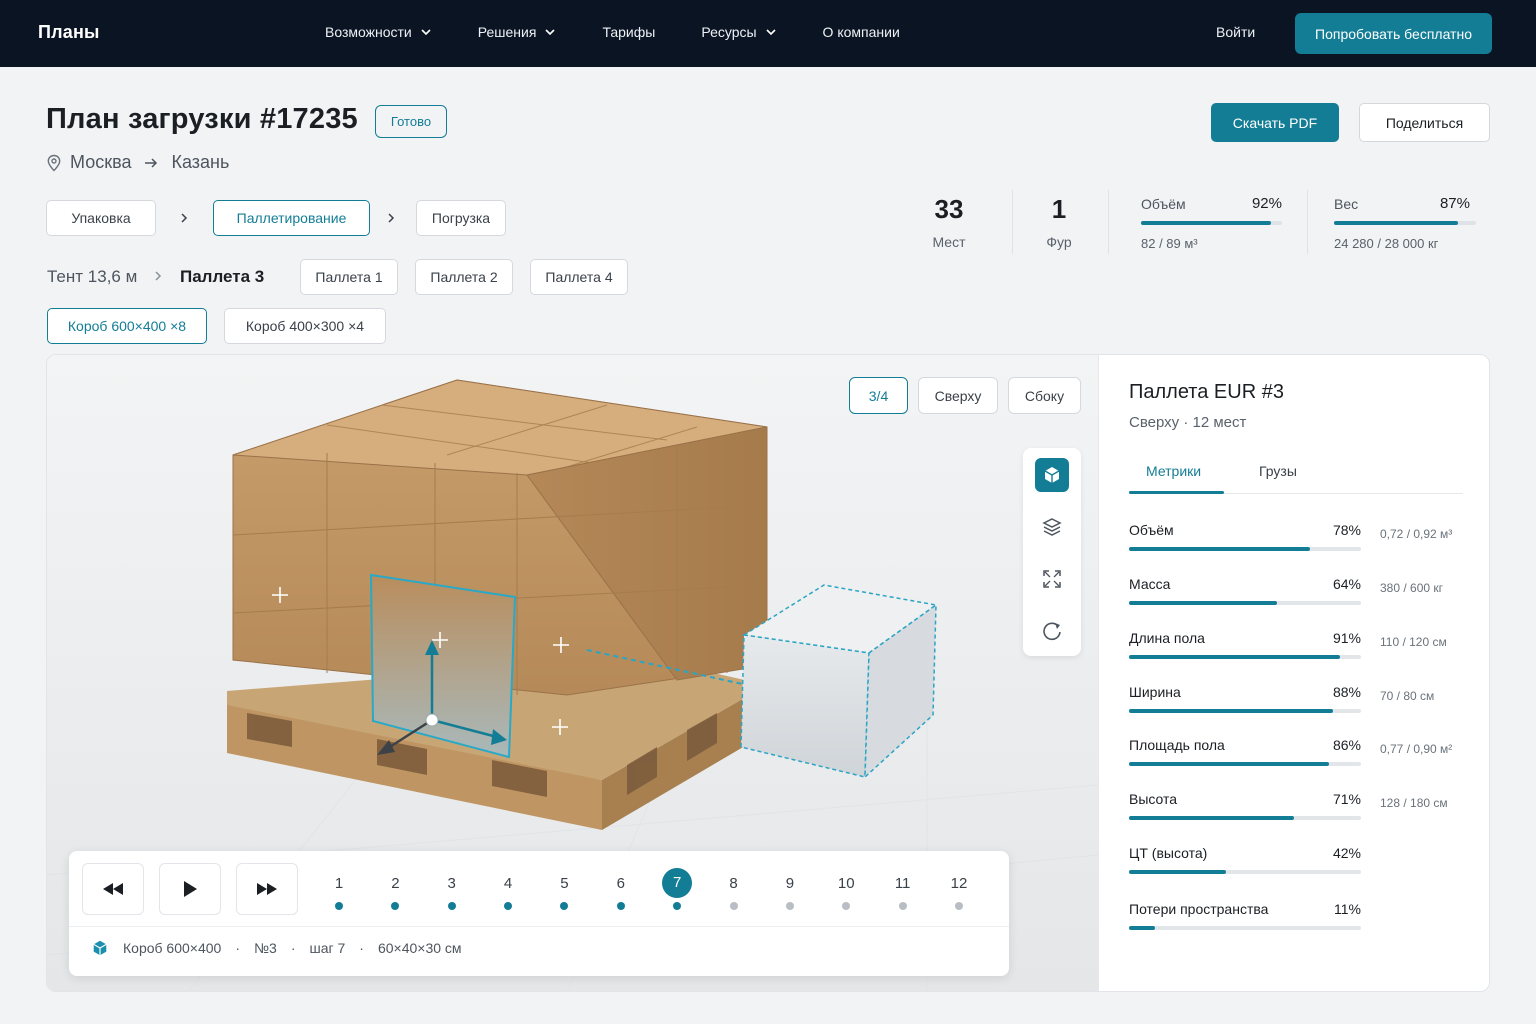 The image size is (1536, 1024). Describe the element at coordinates (846, 883) in the screenshot. I see `step-10-label: 10` at that location.